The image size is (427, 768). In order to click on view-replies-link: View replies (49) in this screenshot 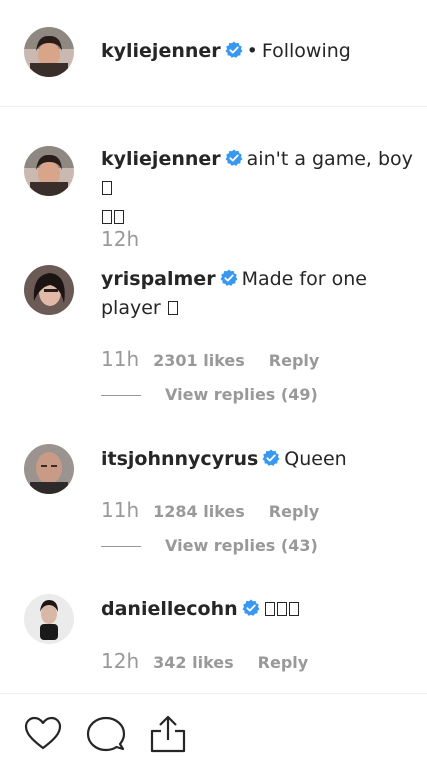, I will do `click(209, 394)`.